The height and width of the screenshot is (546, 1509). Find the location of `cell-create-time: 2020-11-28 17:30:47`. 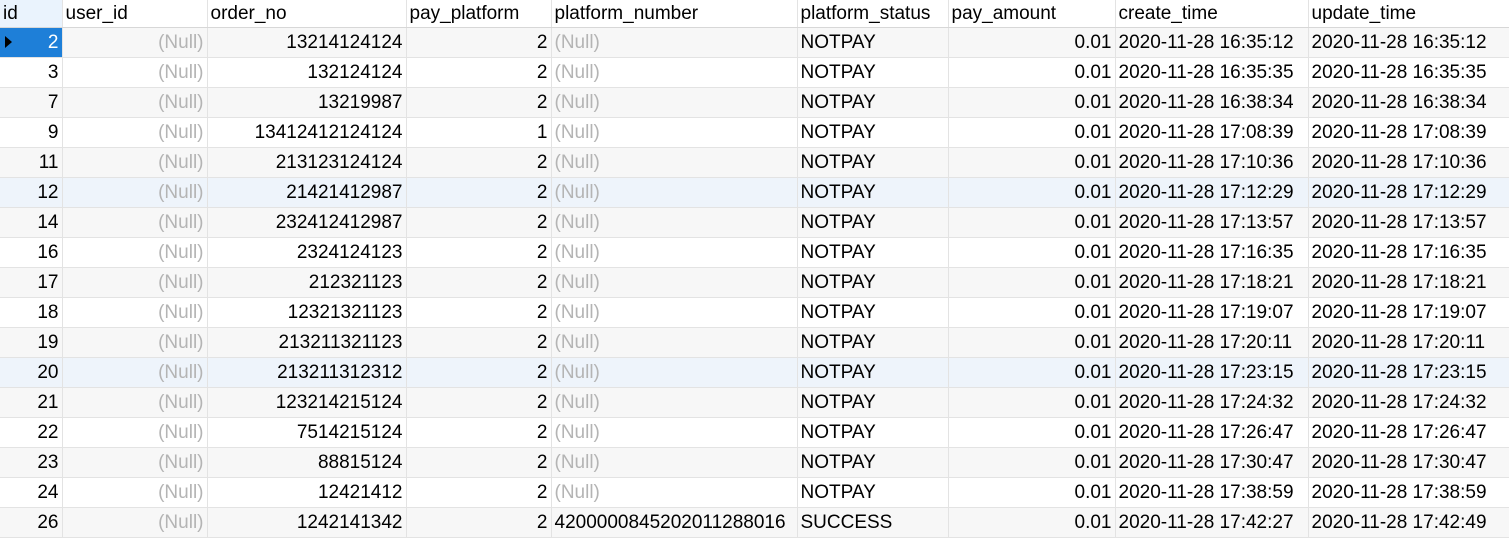

cell-create-time: 2020-11-28 17:30:47 is located at coordinates (1212, 462).